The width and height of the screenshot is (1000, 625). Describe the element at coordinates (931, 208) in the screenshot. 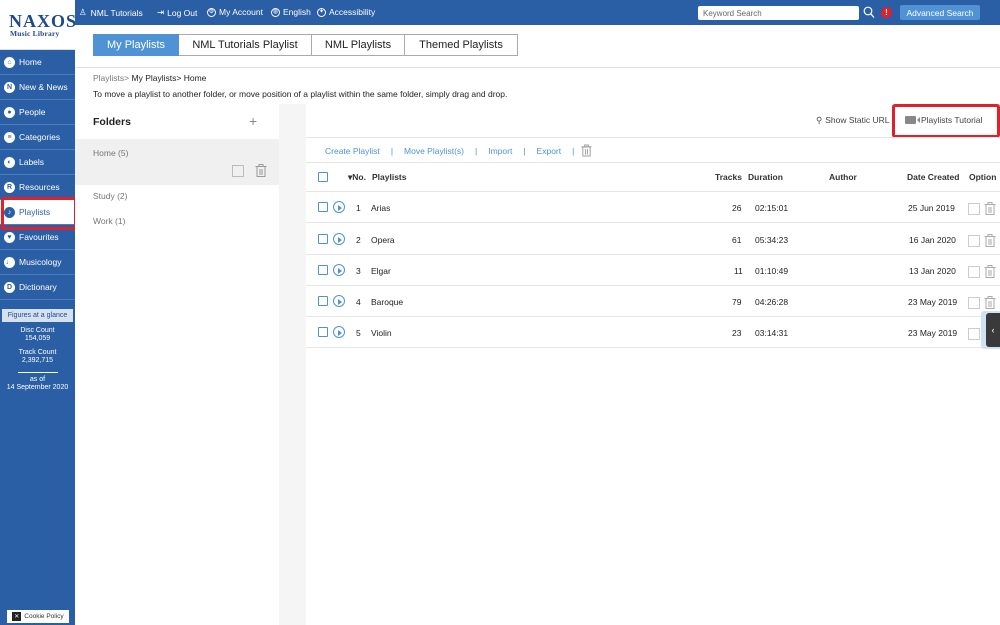

I see `row-date: 25 Jun 2019` at that location.